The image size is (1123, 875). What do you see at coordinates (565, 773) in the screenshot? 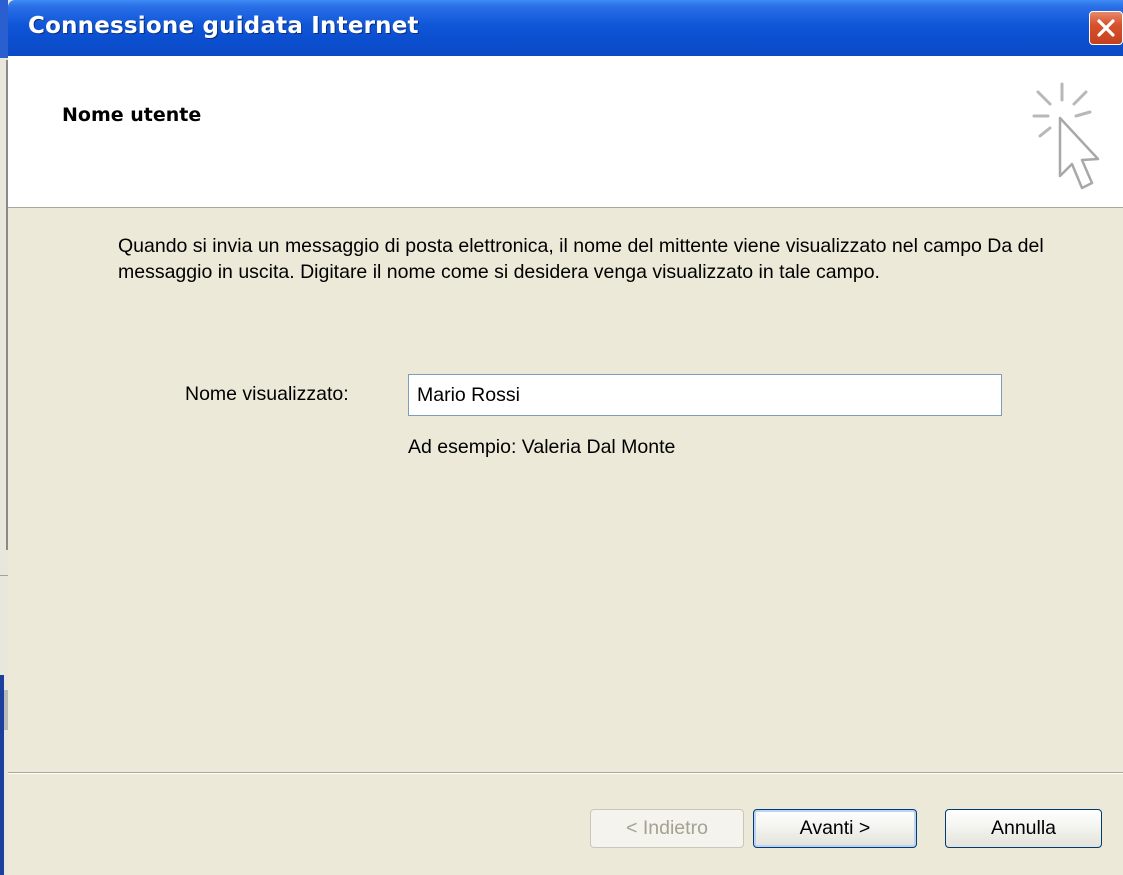
I see `button-separator` at bounding box center [565, 773].